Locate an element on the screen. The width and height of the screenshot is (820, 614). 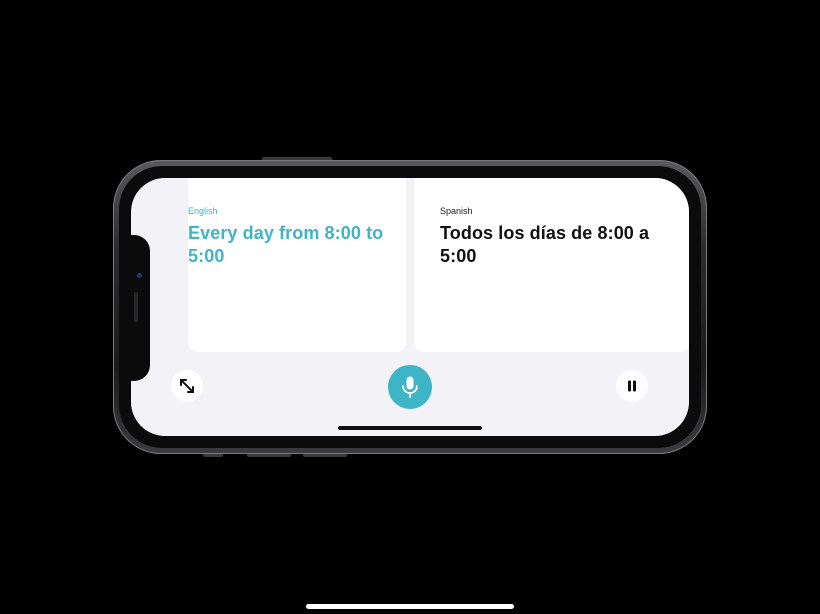
source-language-label: English is located at coordinates (203, 211).